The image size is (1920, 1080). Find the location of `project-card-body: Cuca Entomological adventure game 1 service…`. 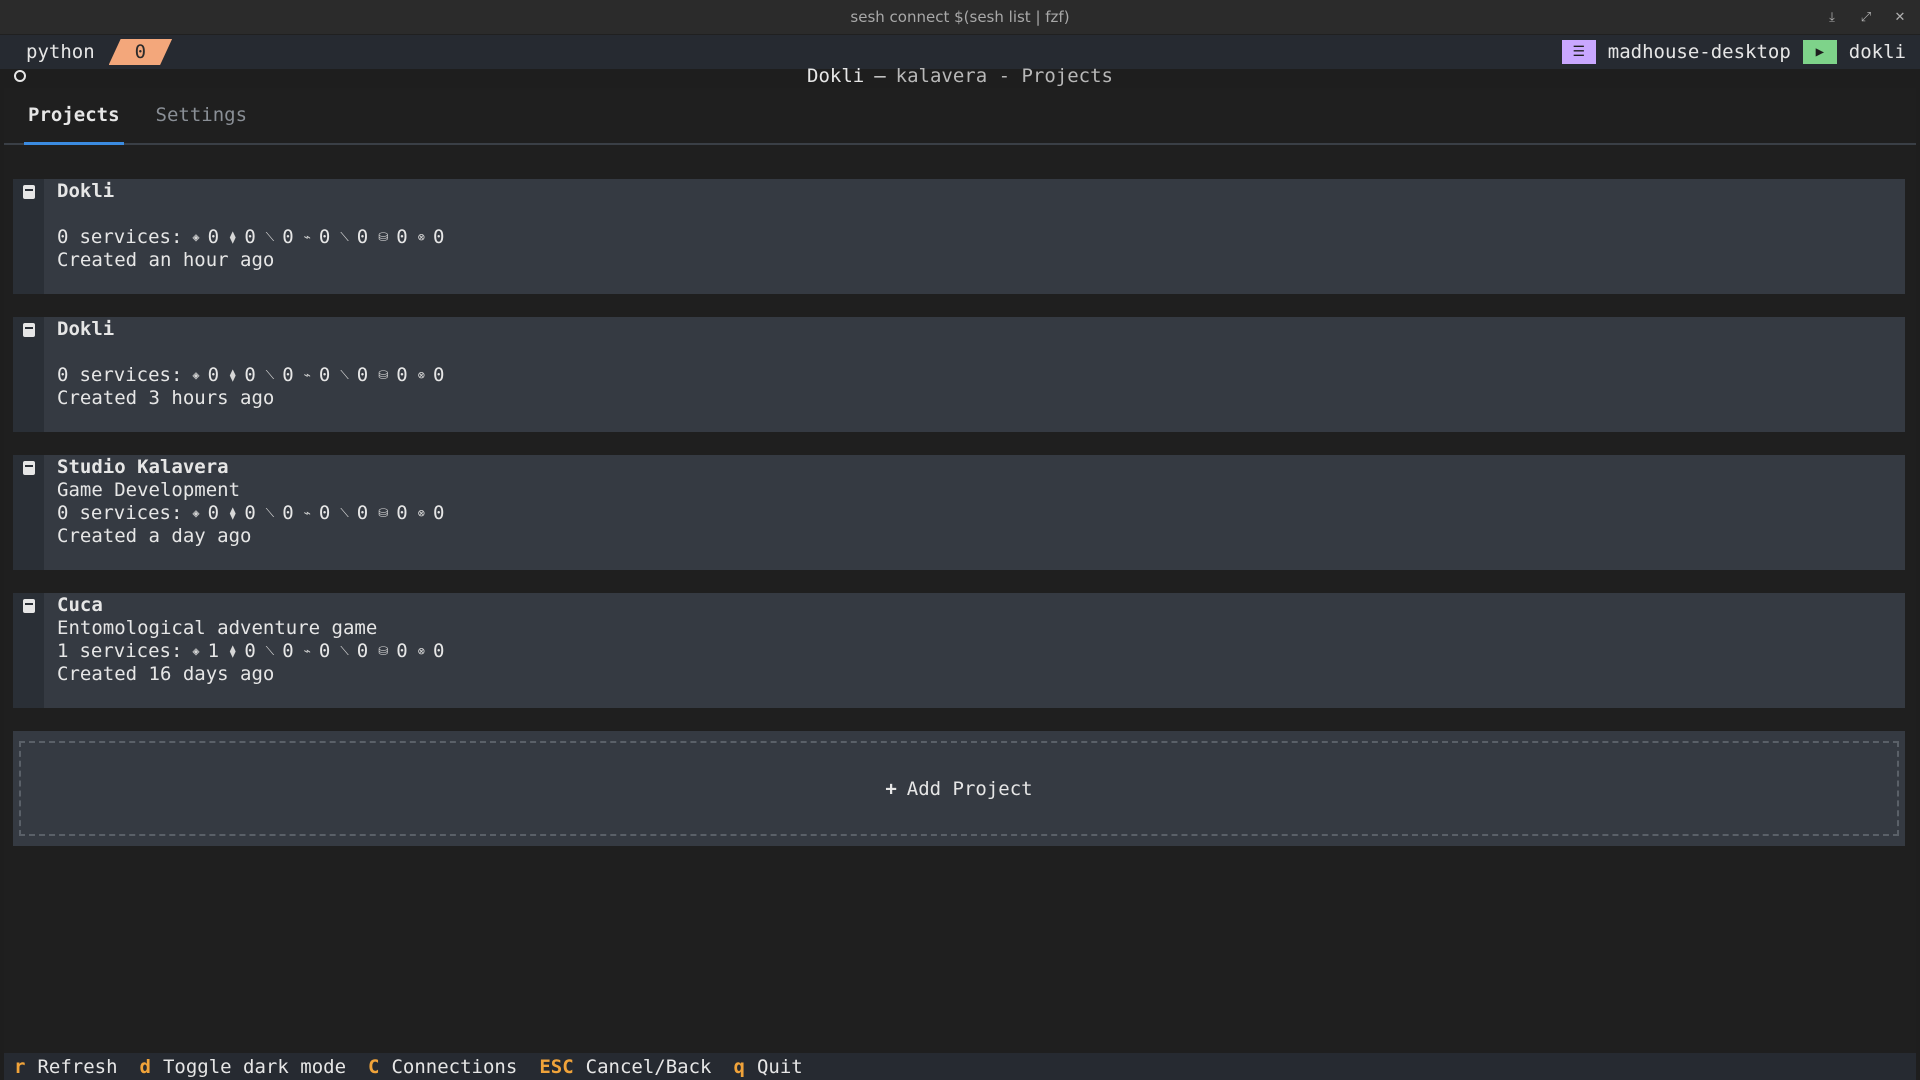

project-card-body: Cuca Entomological adventure game 1 service… is located at coordinates (244, 650).